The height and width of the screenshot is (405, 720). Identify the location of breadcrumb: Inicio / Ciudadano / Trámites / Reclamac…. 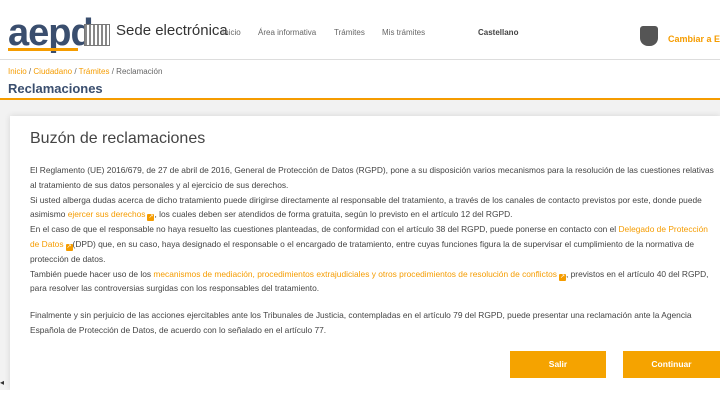
(85, 71).